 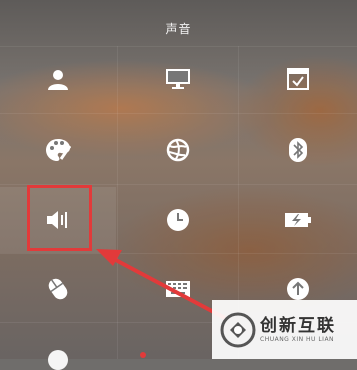 I want to click on watermark-en-text: CHUANG XIN HU LIAN, so click(x=297, y=339).